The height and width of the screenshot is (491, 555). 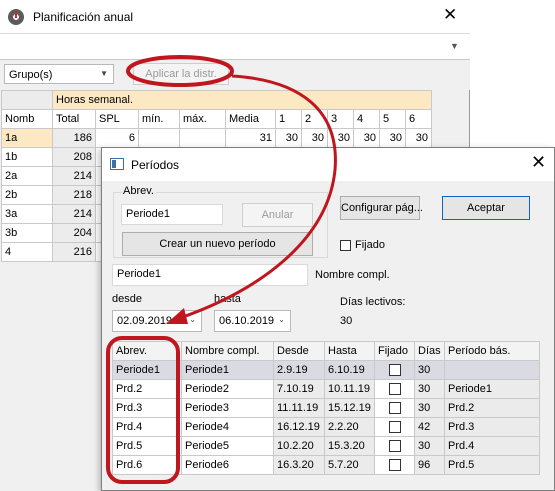 I want to click on cell-basic-period: Prd.3, so click(x=492, y=427).